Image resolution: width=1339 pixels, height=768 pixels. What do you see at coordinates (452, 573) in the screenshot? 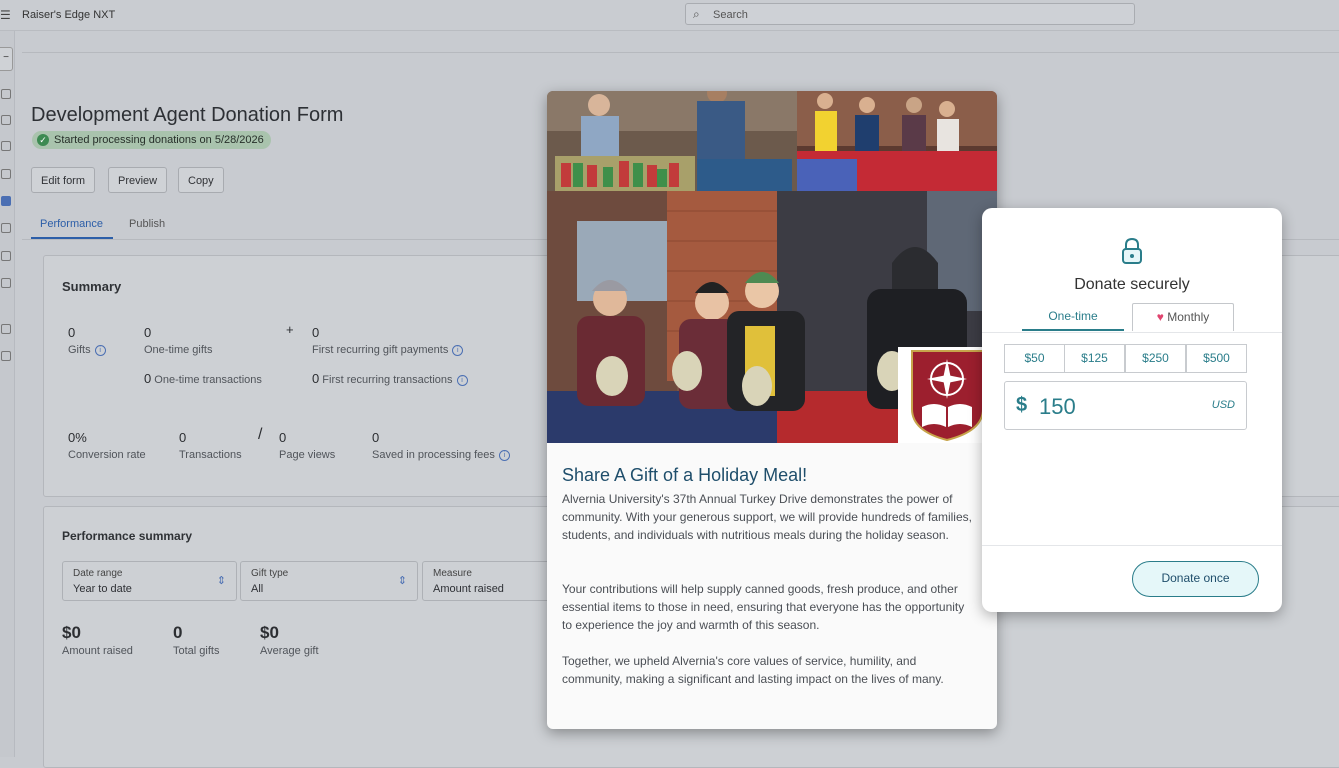
I see `measure-label: Measure` at bounding box center [452, 573].